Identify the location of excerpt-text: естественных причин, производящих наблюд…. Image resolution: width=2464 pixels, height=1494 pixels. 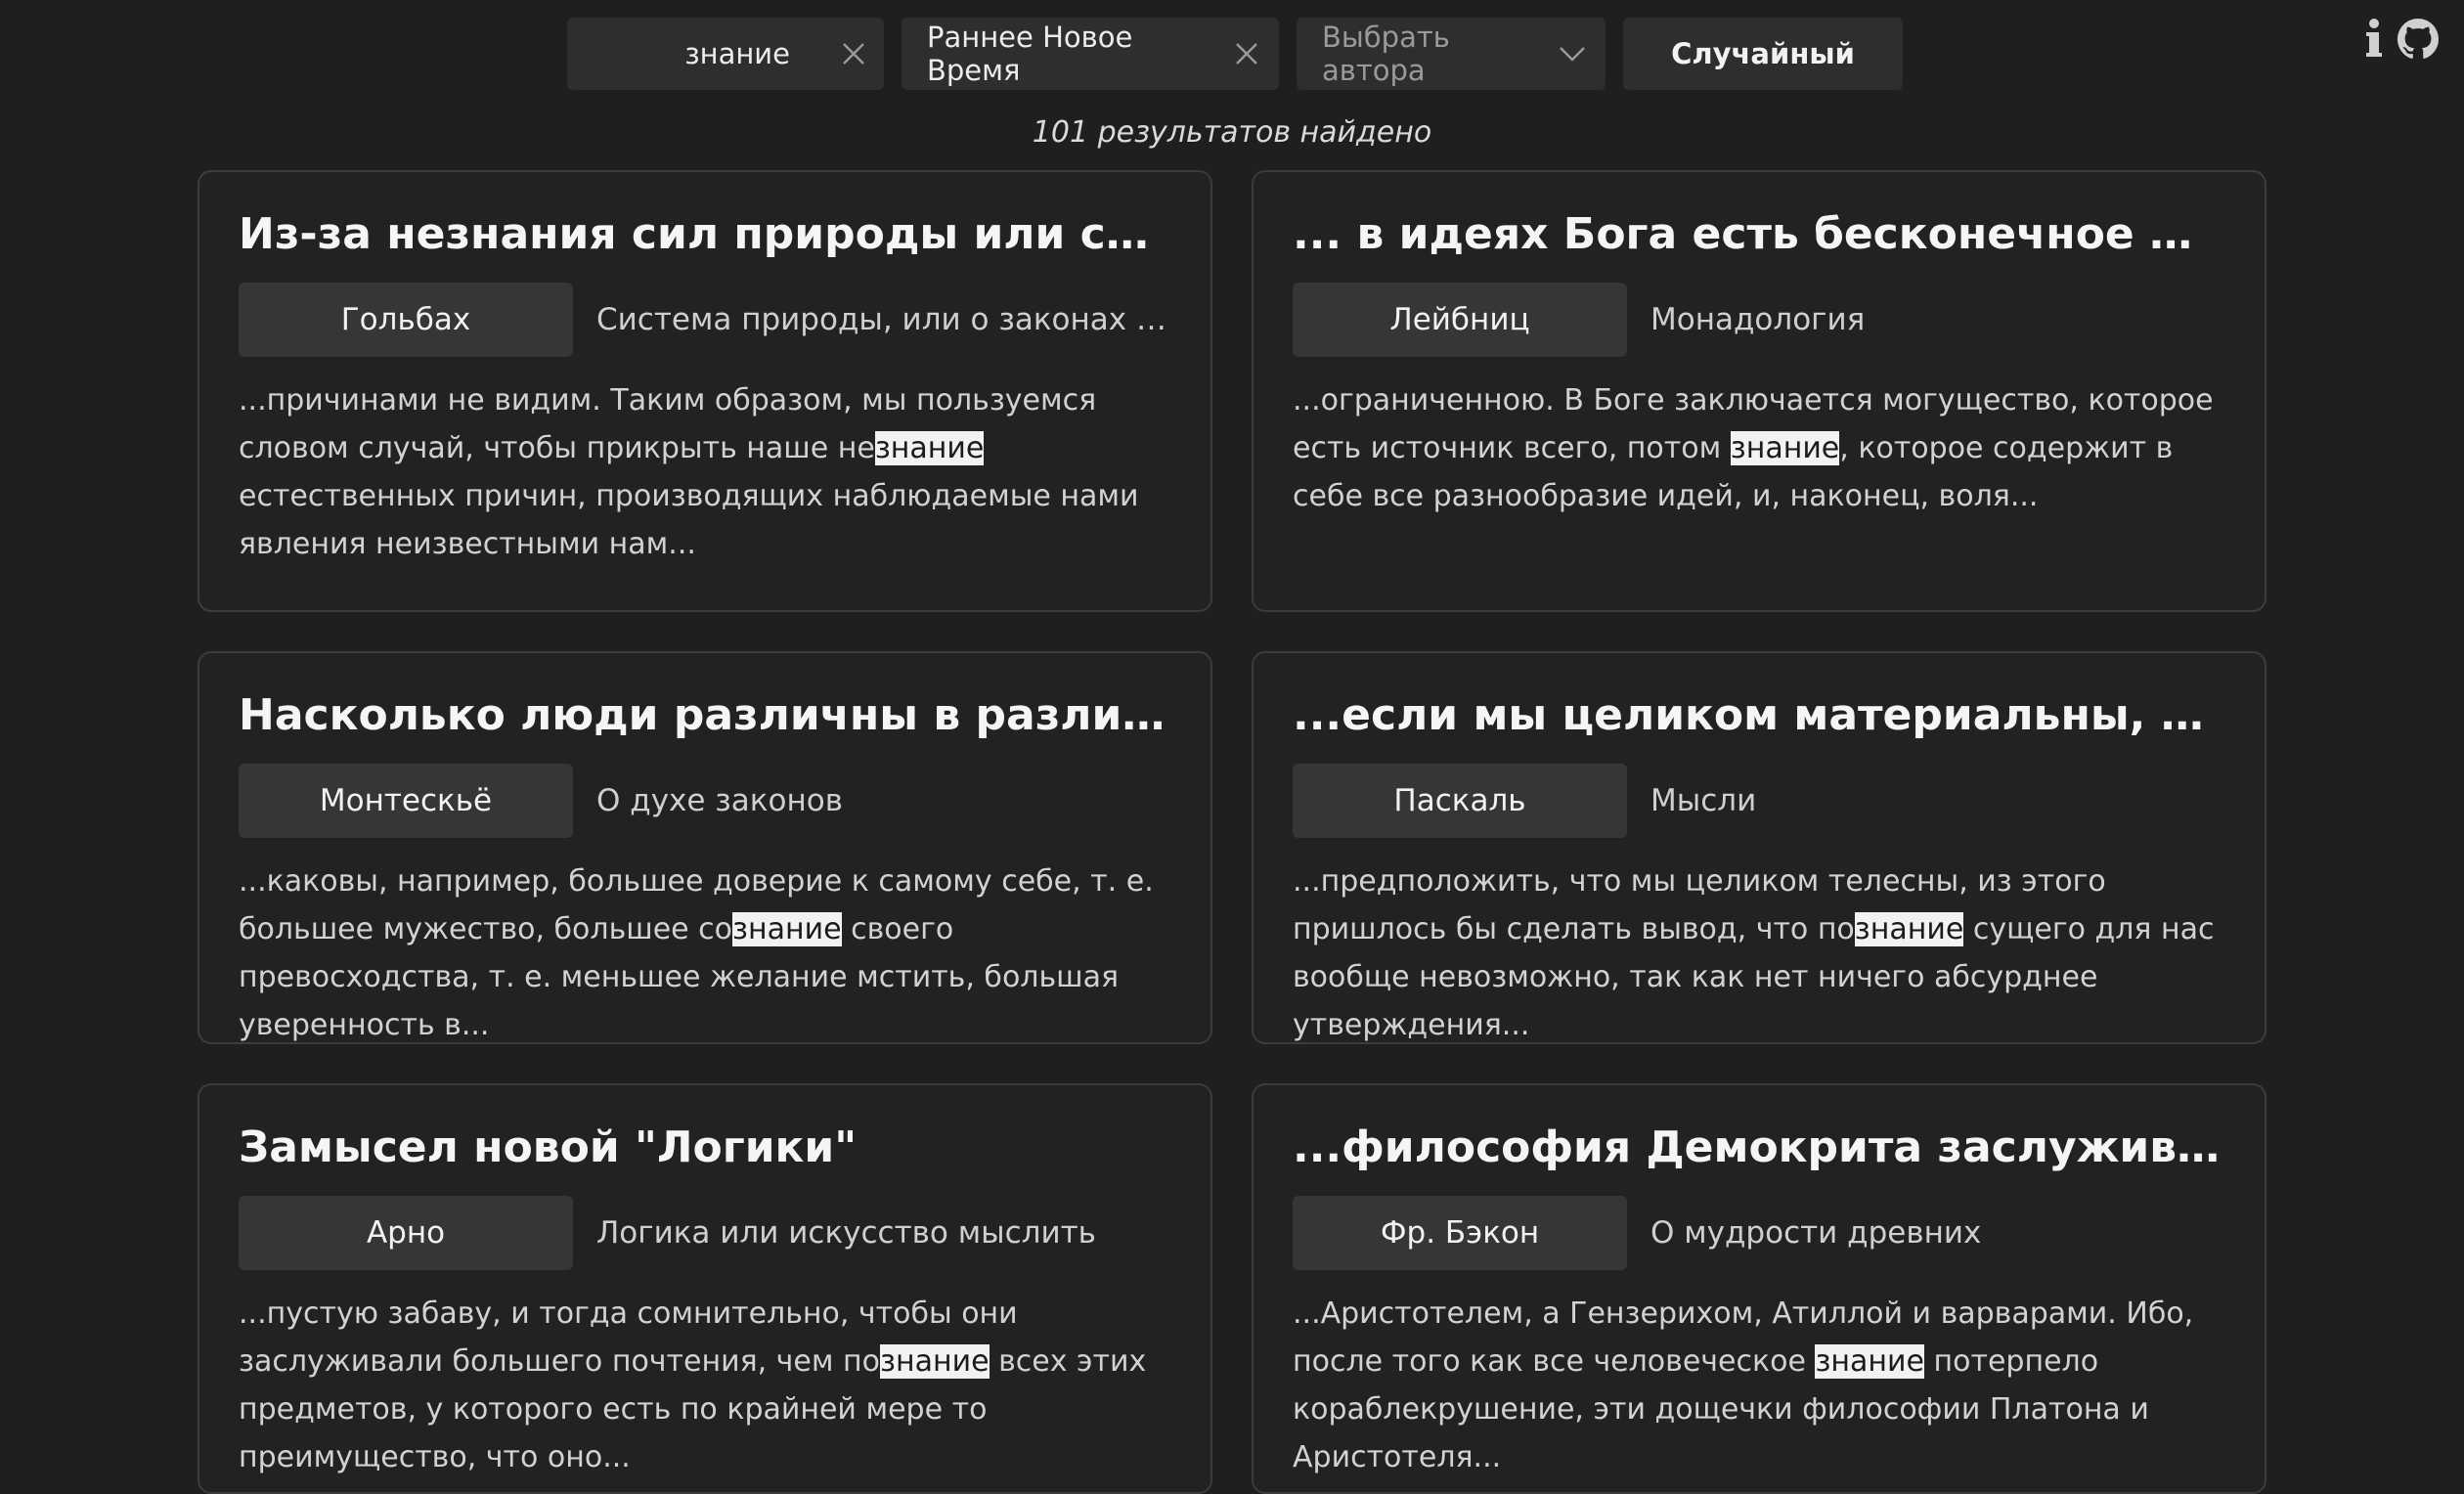
(689, 519).